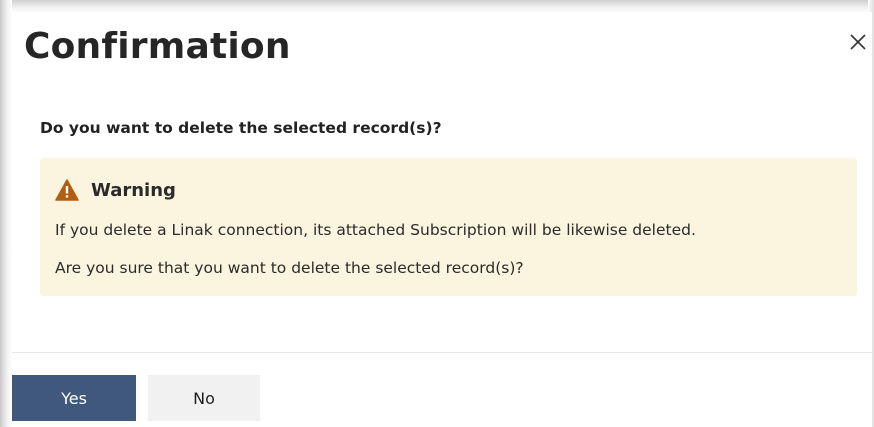 The height and width of the screenshot is (427, 874). What do you see at coordinates (204, 398) in the screenshot?
I see `no-button: No` at bounding box center [204, 398].